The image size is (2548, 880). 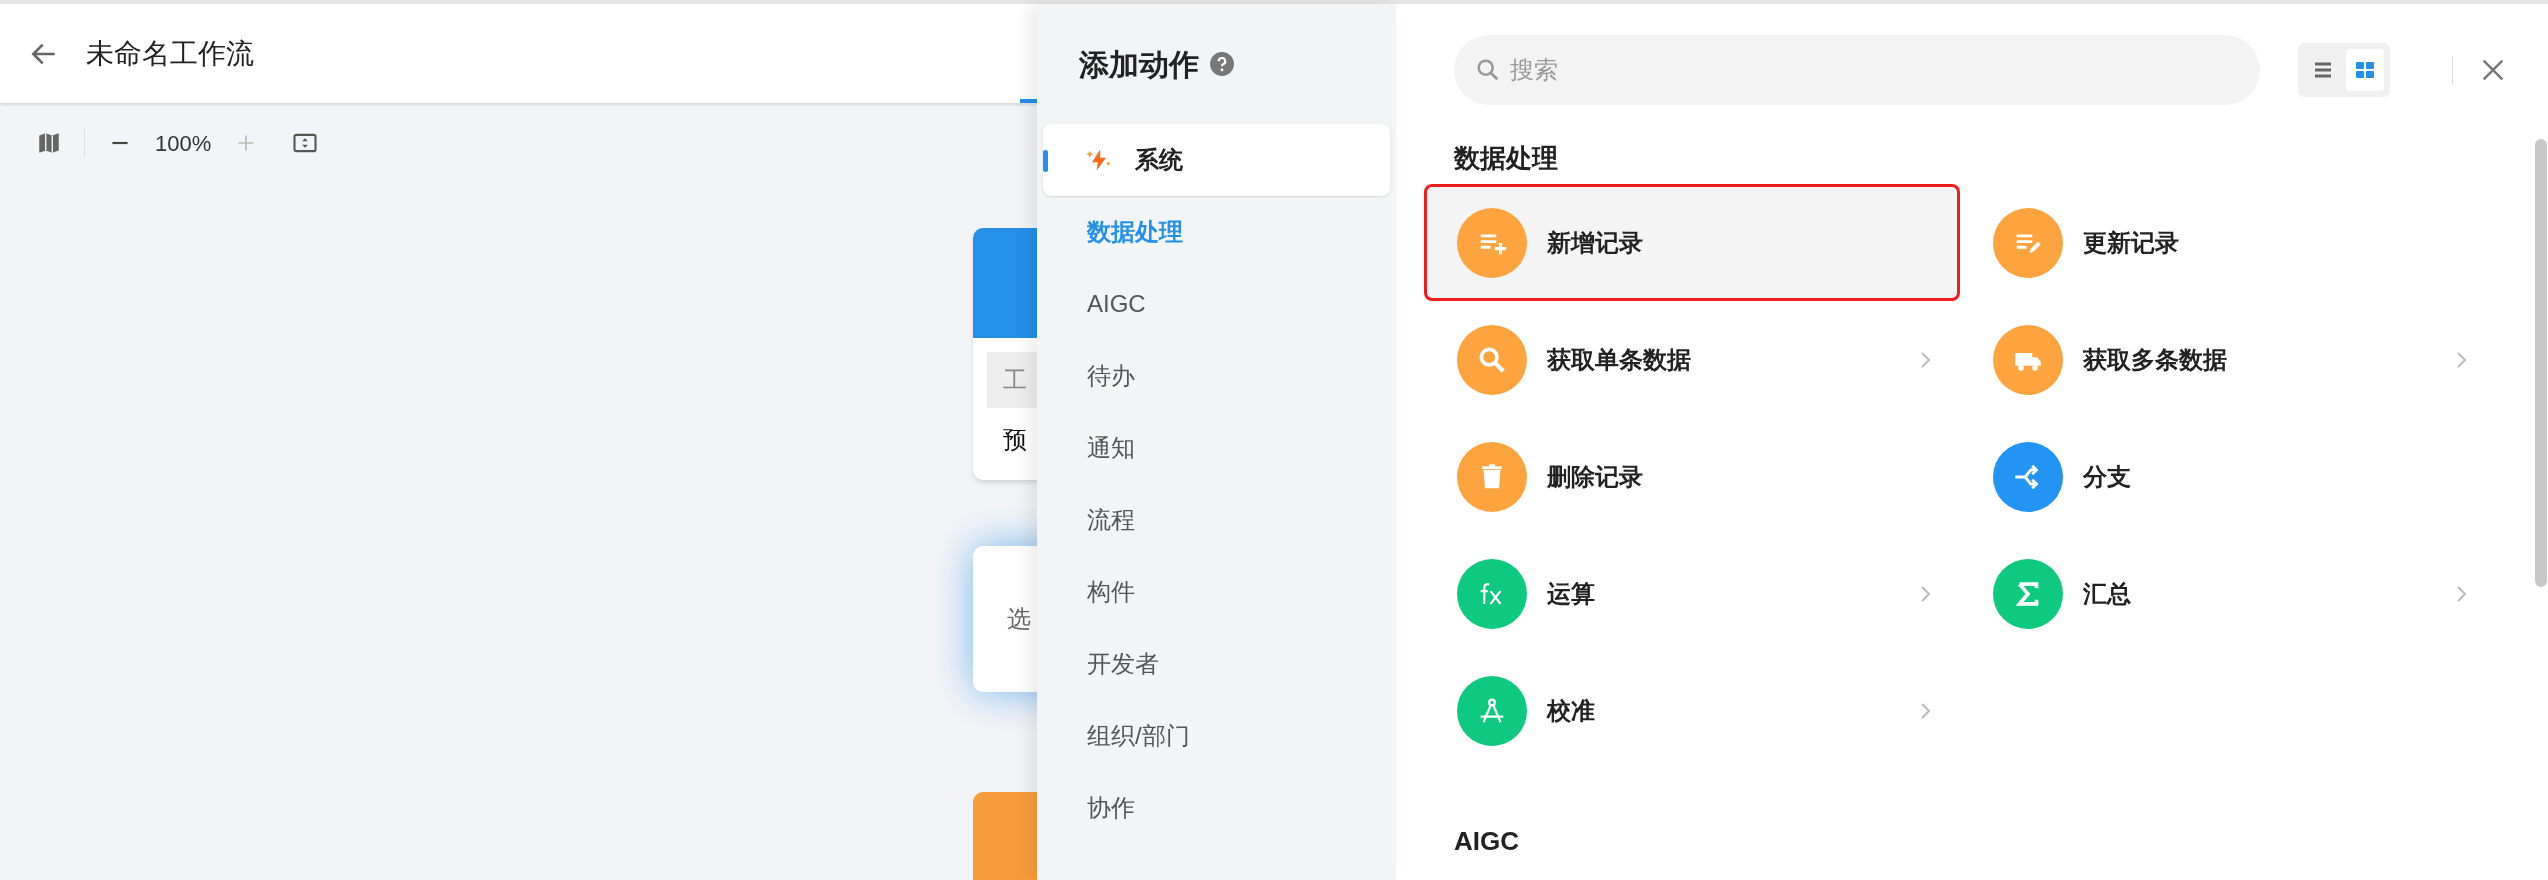 What do you see at coordinates (49, 143) in the screenshot?
I see `map-icon` at bounding box center [49, 143].